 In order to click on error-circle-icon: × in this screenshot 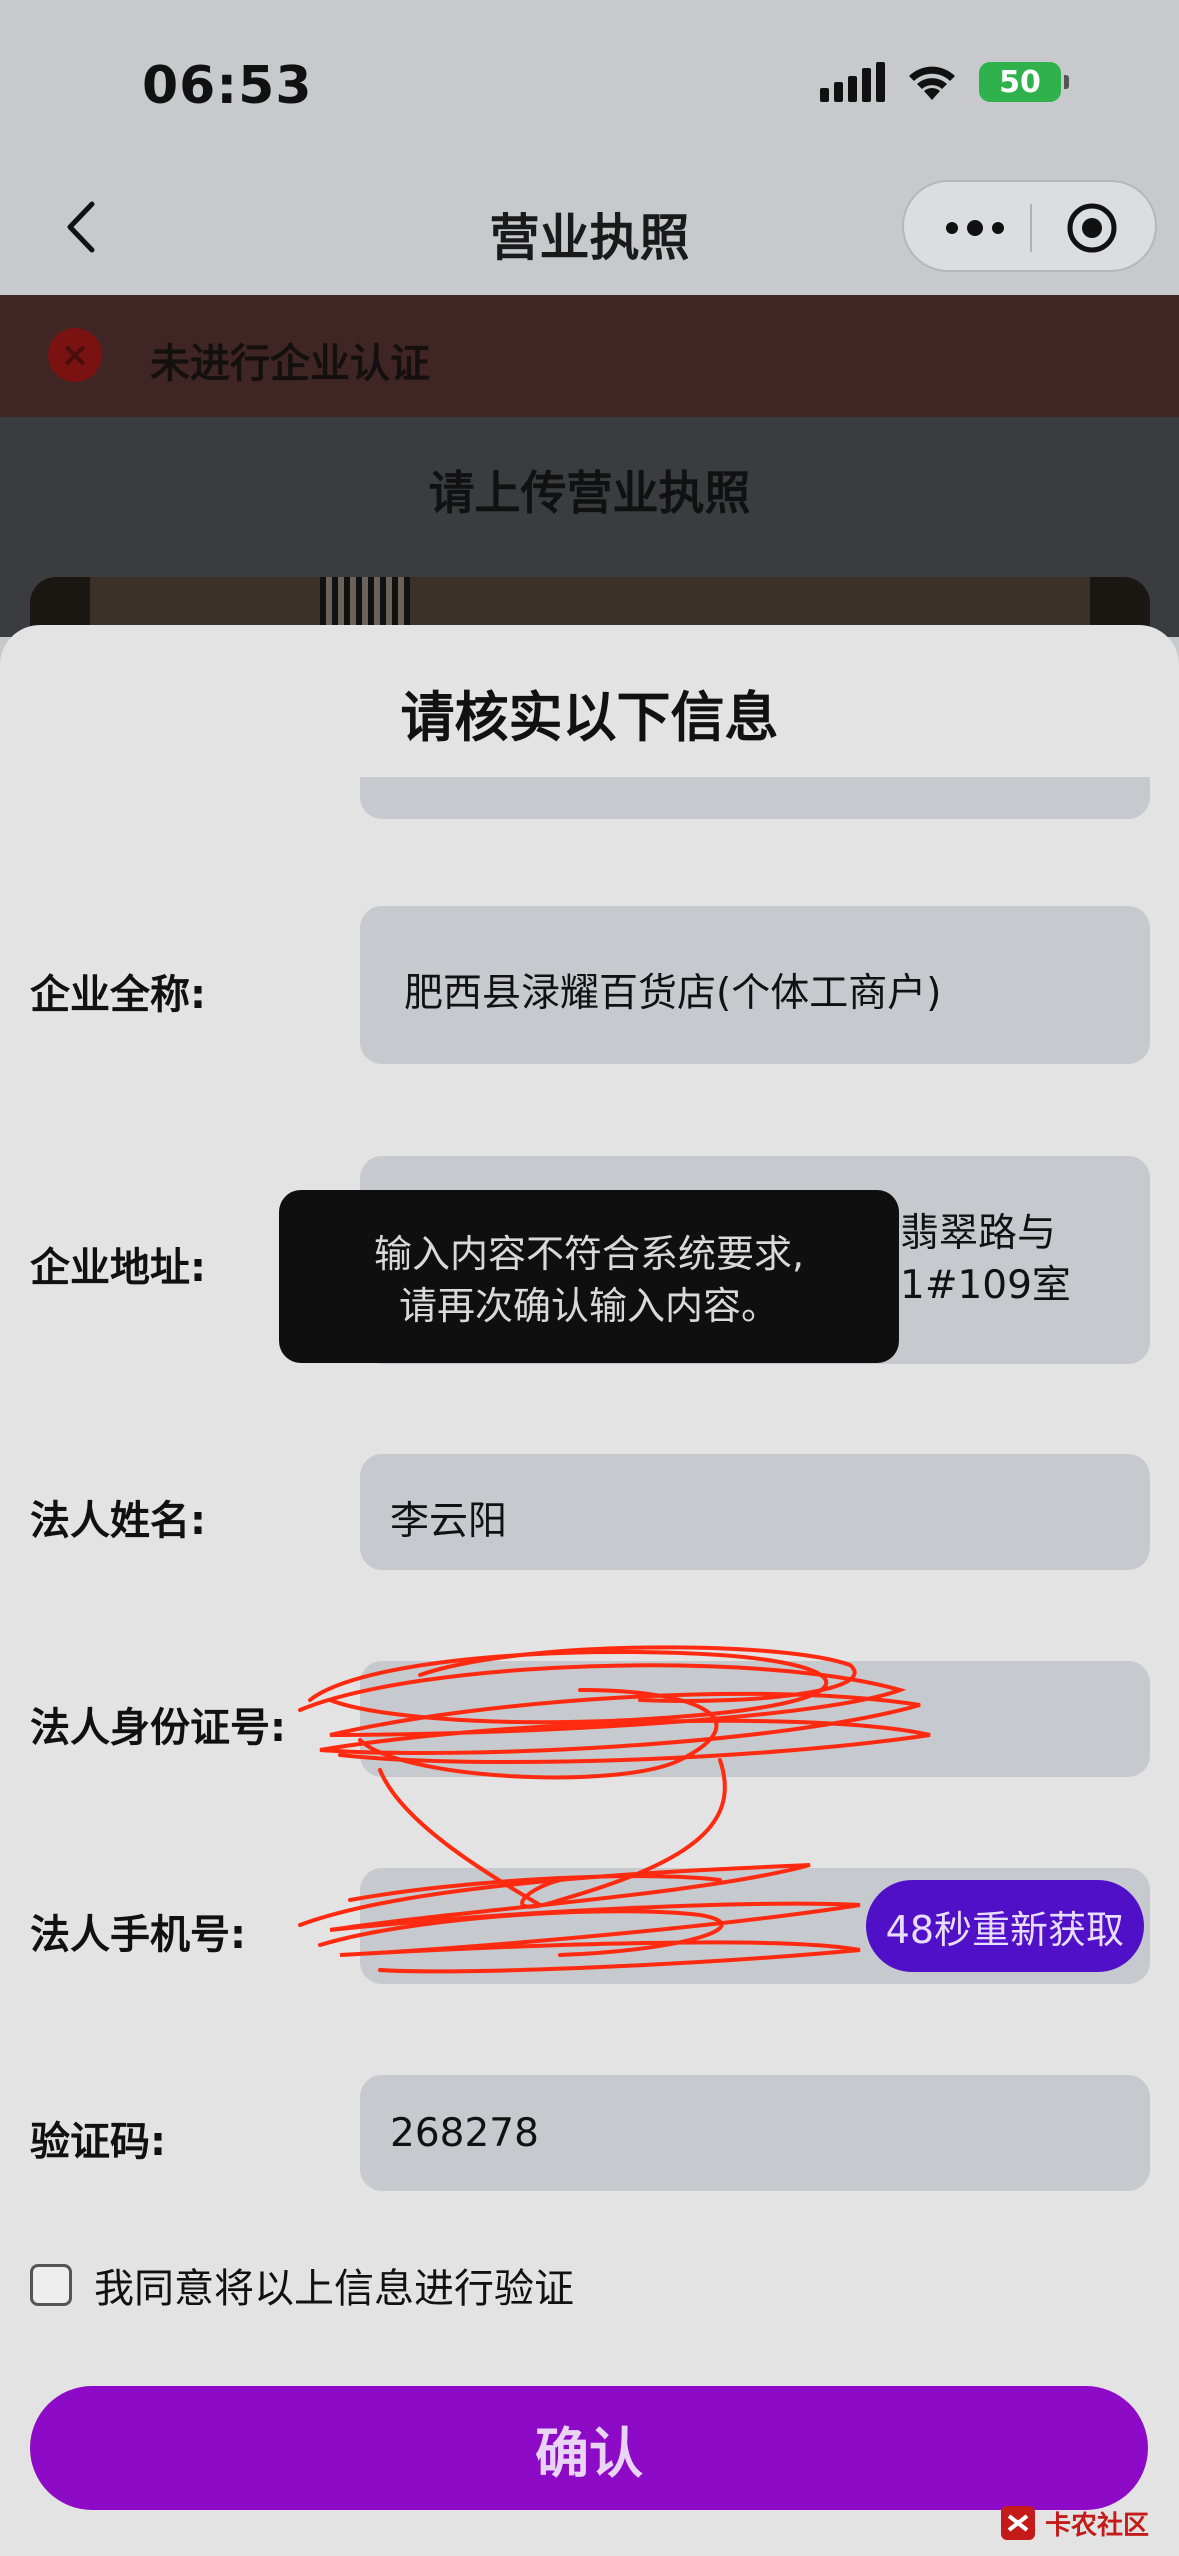, I will do `click(75, 355)`.